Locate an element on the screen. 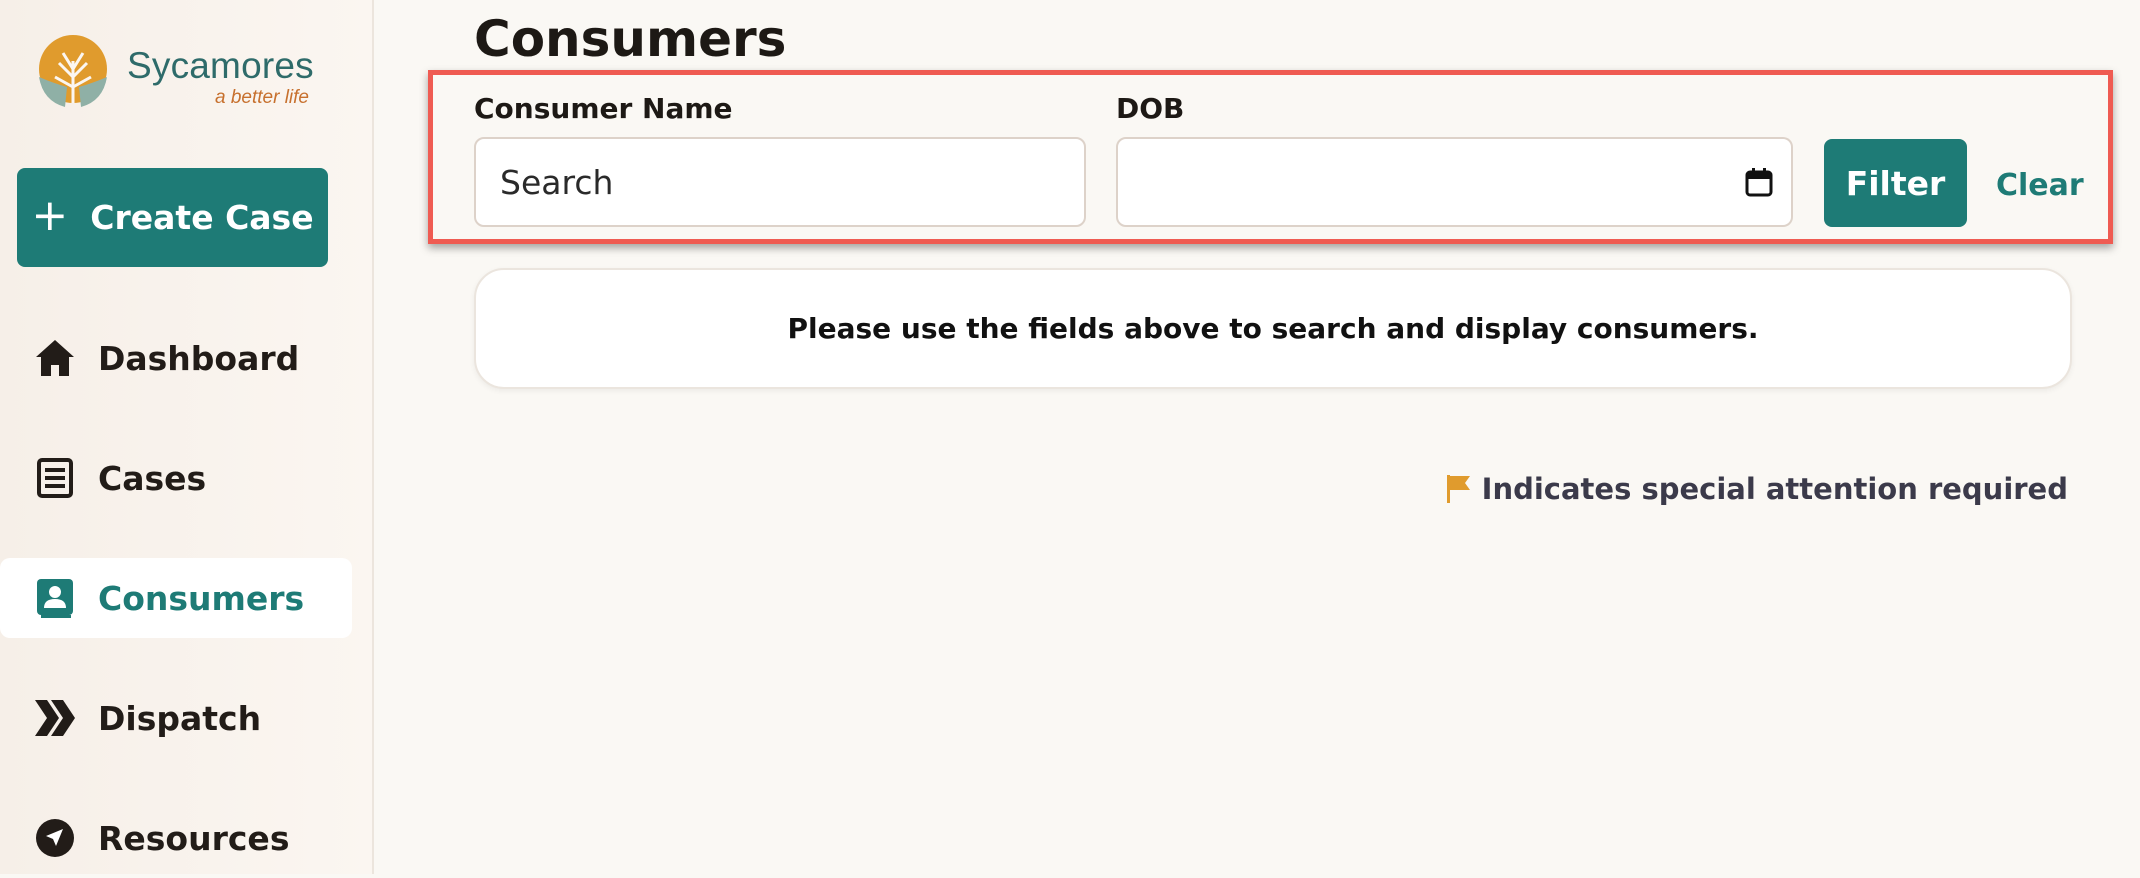 Image resolution: width=2140 pixels, height=878 pixels. legend-text: Indicates special attention required is located at coordinates (1774, 489).